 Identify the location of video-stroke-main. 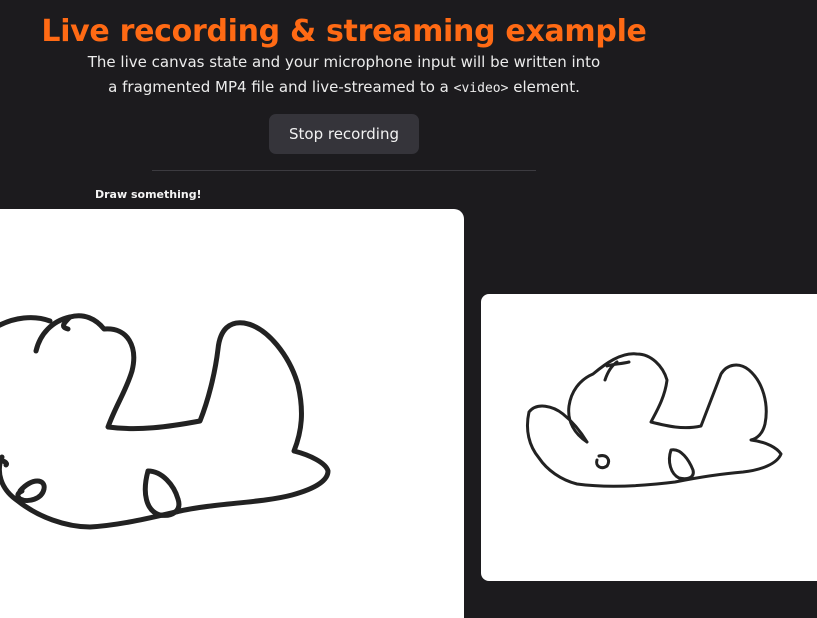
(654, 420).